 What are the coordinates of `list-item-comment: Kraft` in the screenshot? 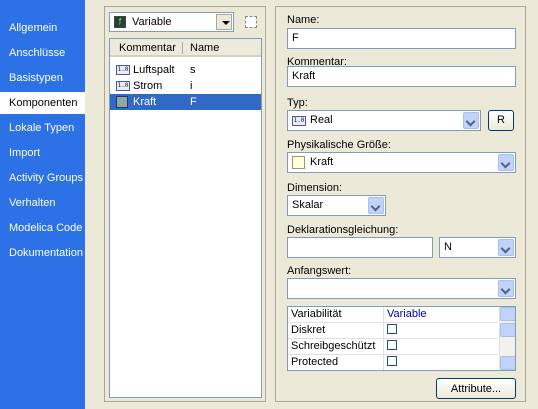 It's located at (145, 102).